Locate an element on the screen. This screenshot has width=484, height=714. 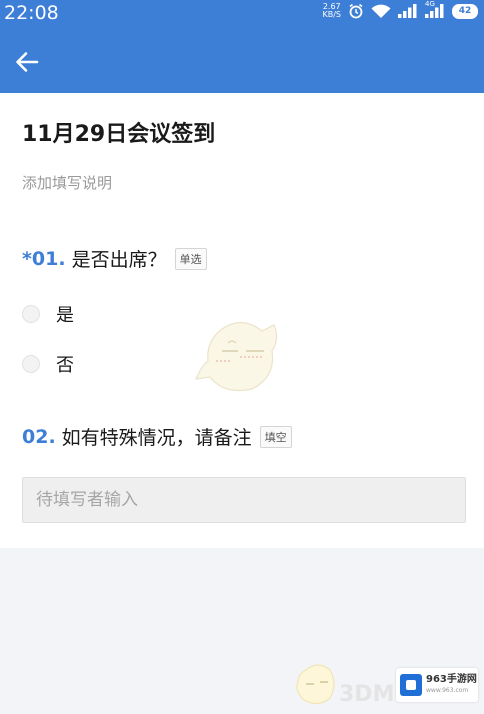
form-description: 添加填写说明 is located at coordinates (67, 182).